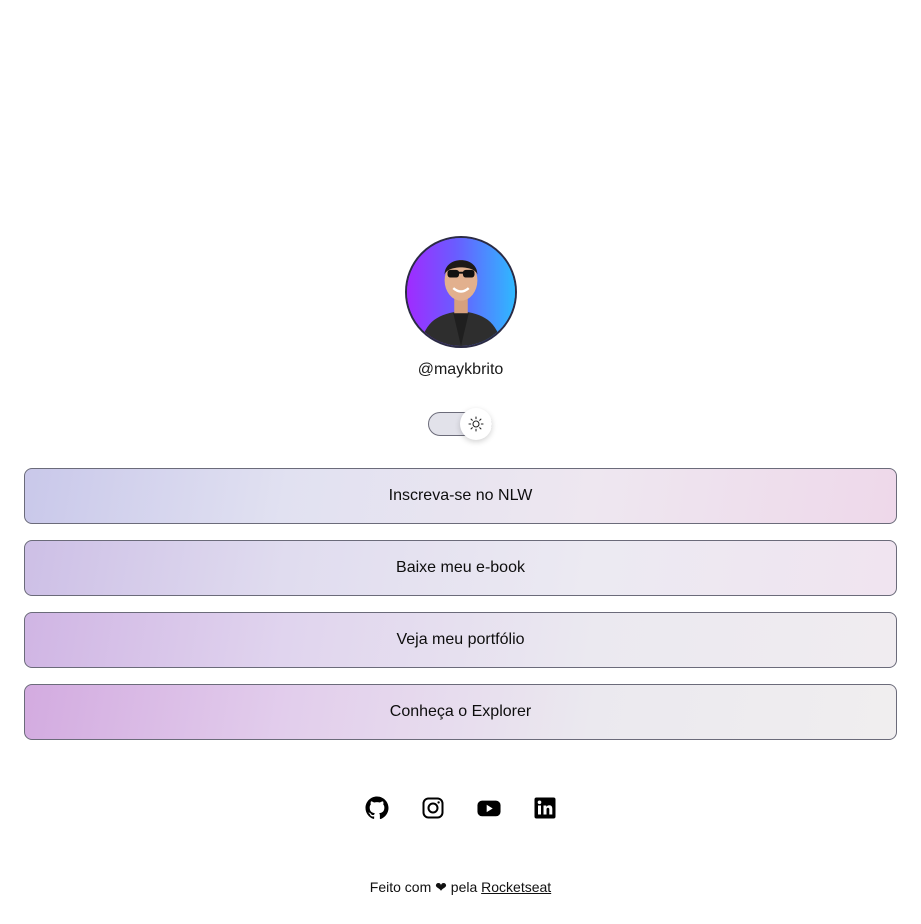 The image size is (921, 924). I want to click on instagram-link, so click(433, 808).